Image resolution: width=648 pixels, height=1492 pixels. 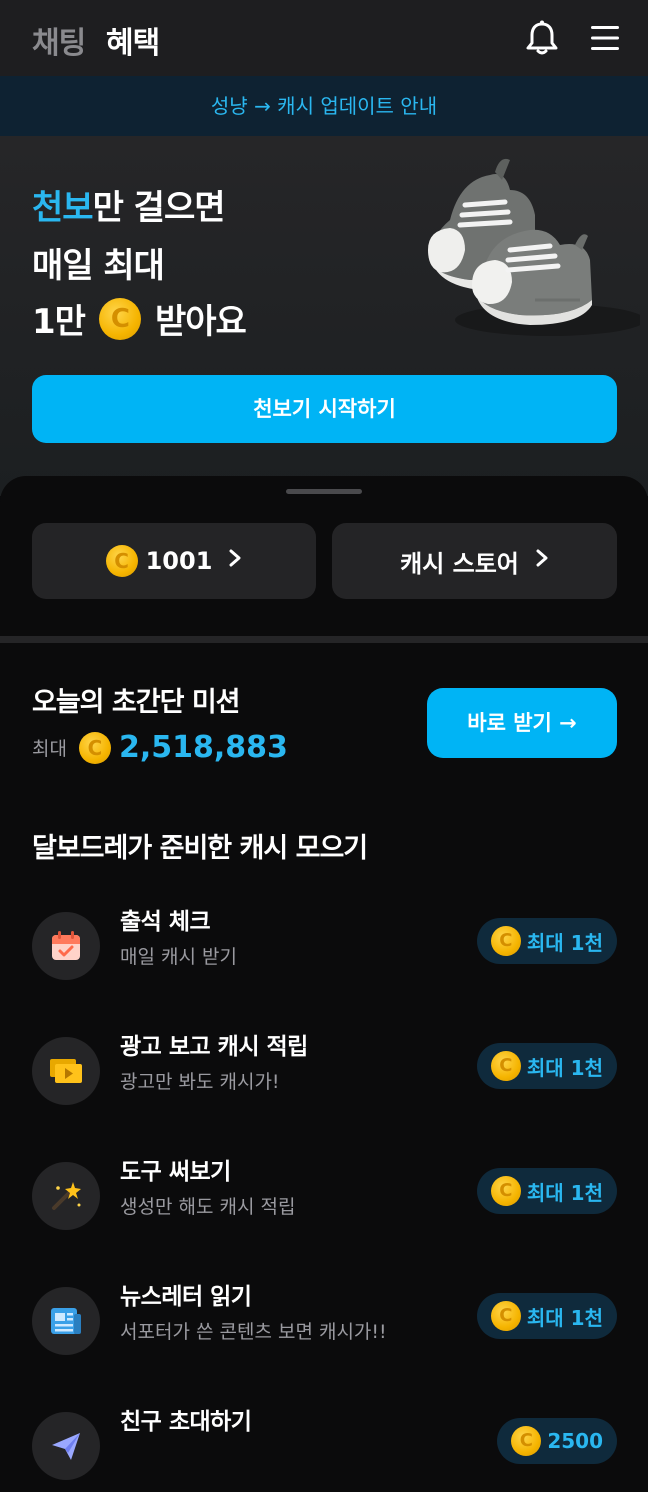 I want to click on video-ad-icon, so click(x=66, y=1071).